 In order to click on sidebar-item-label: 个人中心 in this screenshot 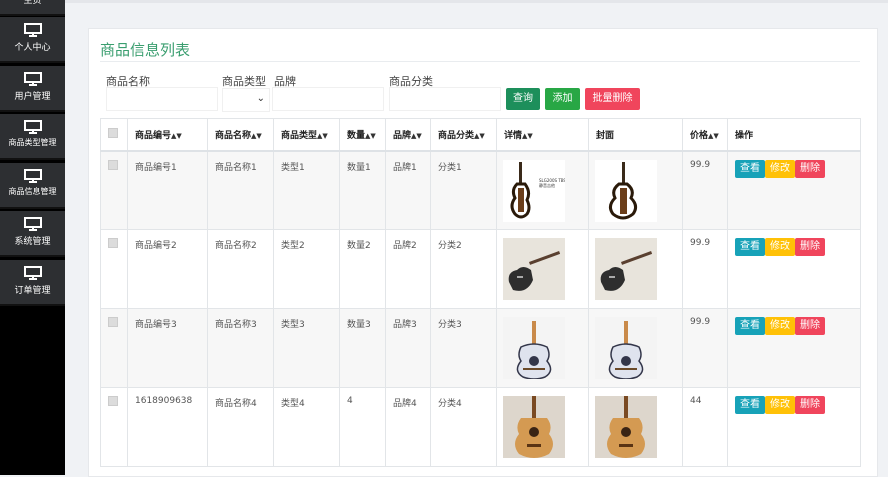, I will do `click(32, 48)`.